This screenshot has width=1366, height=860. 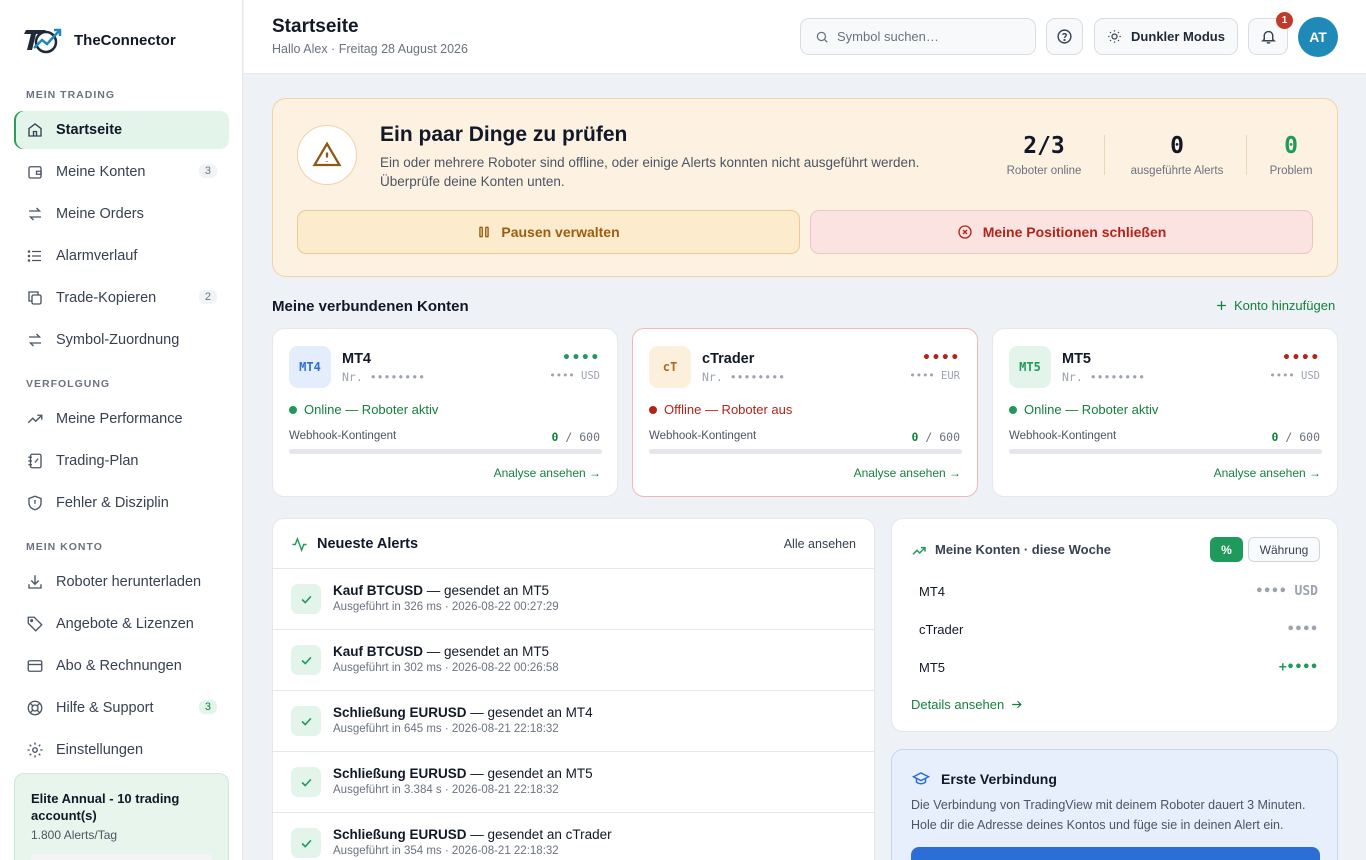 What do you see at coordinates (35, 130) in the screenshot?
I see `home-icon` at bounding box center [35, 130].